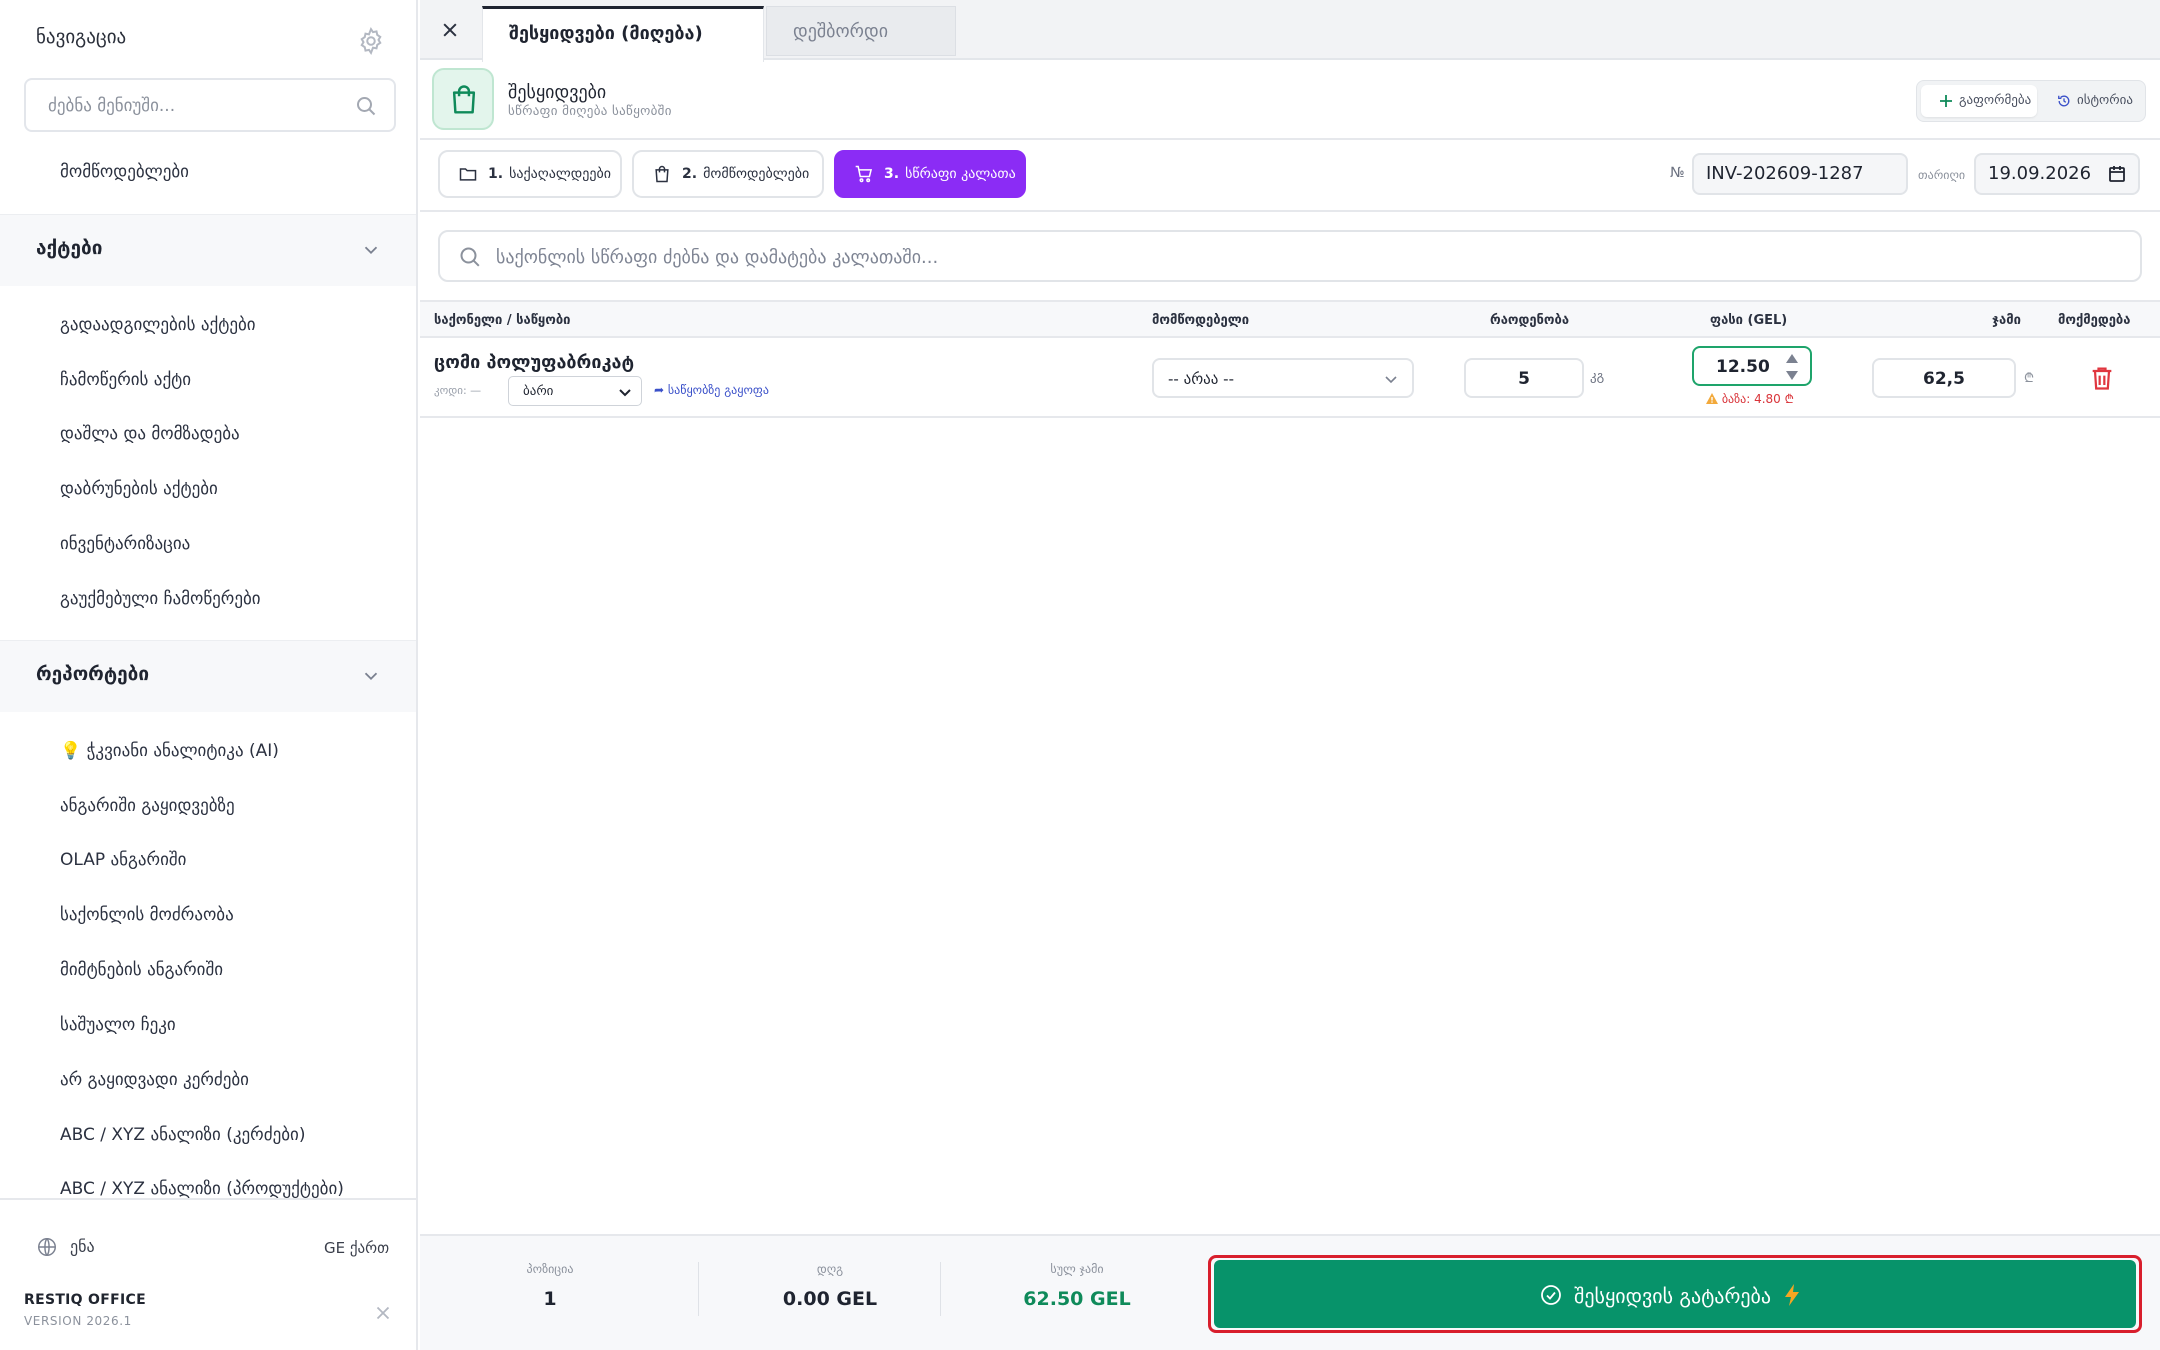  I want to click on col-product: საქონელი / საწყობი, so click(502, 320).